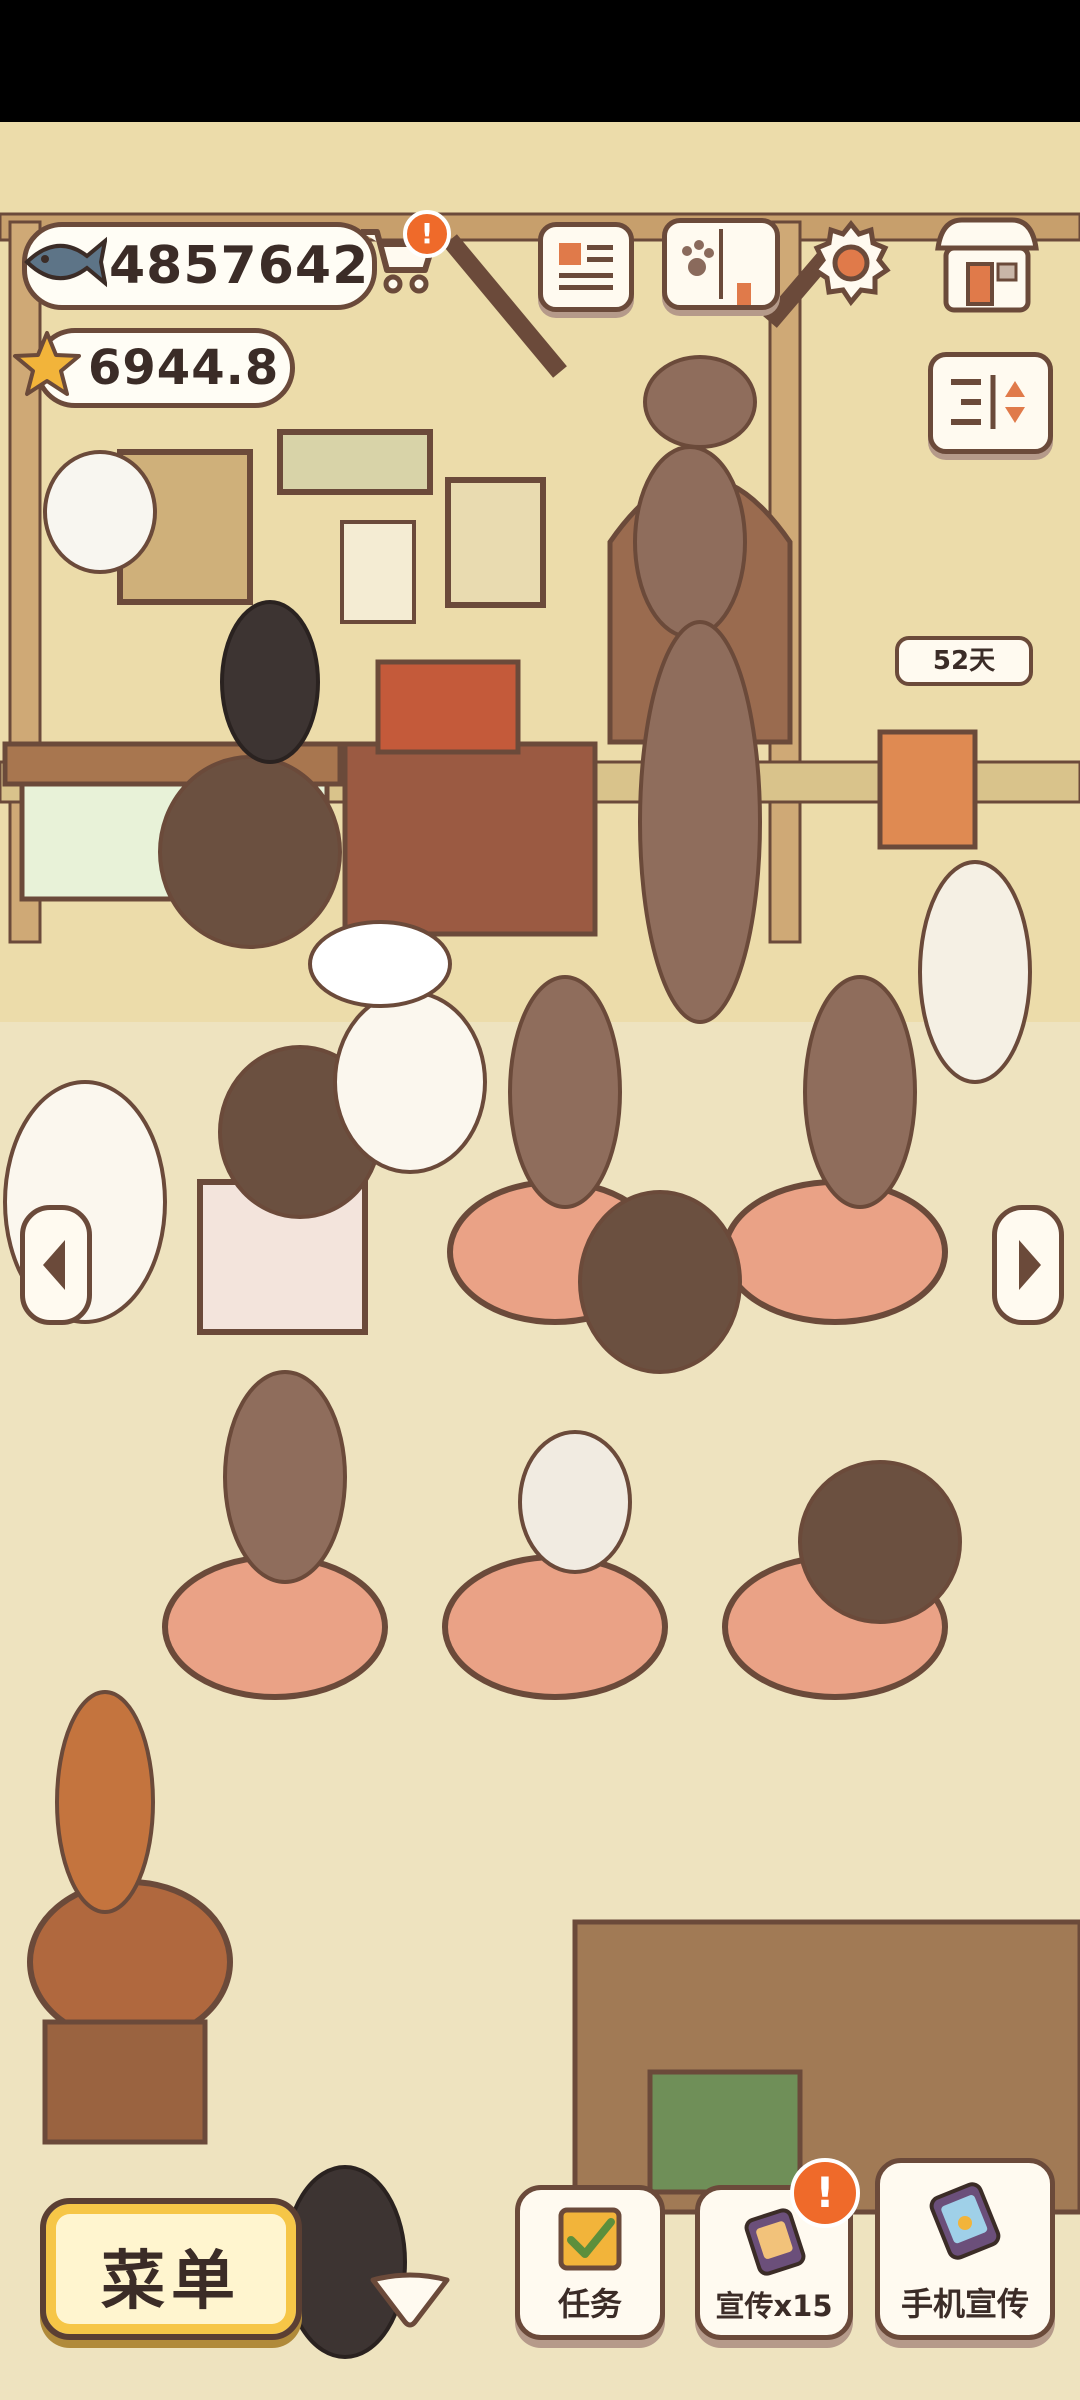 This screenshot has width=1080, height=2400. What do you see at coordinates (590, 2239) in the screenshot?
I see `checklist-icon` at bounding box center [590, 2239].